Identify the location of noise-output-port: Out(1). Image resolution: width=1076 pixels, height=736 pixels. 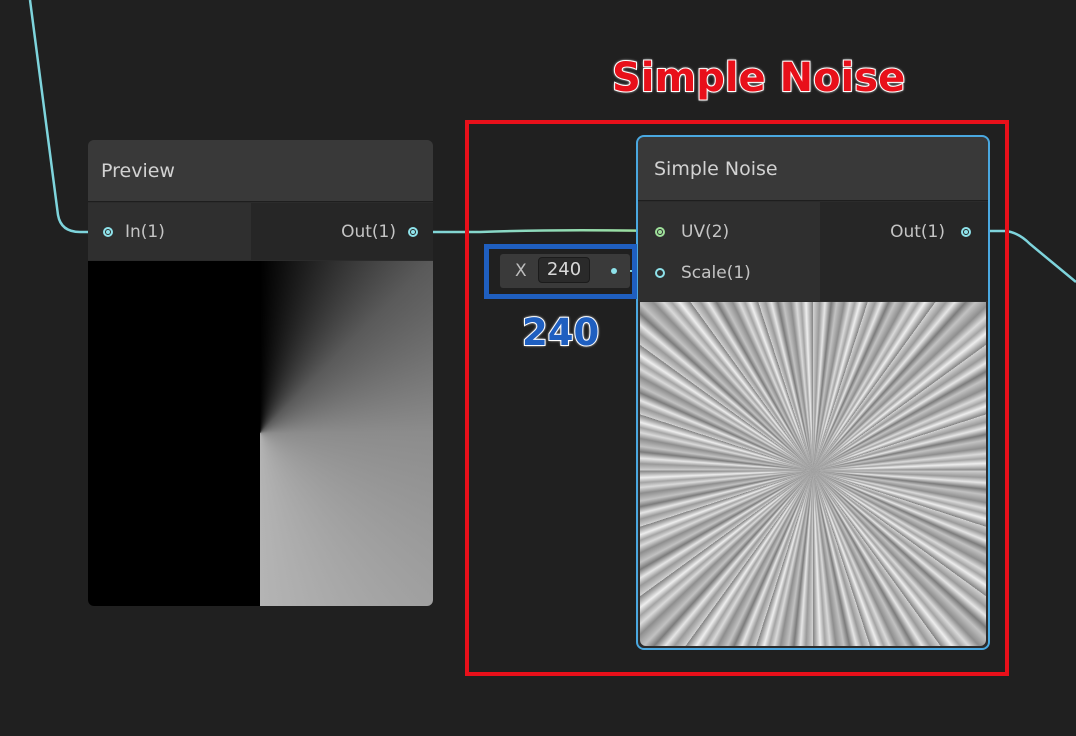
(930, 232).